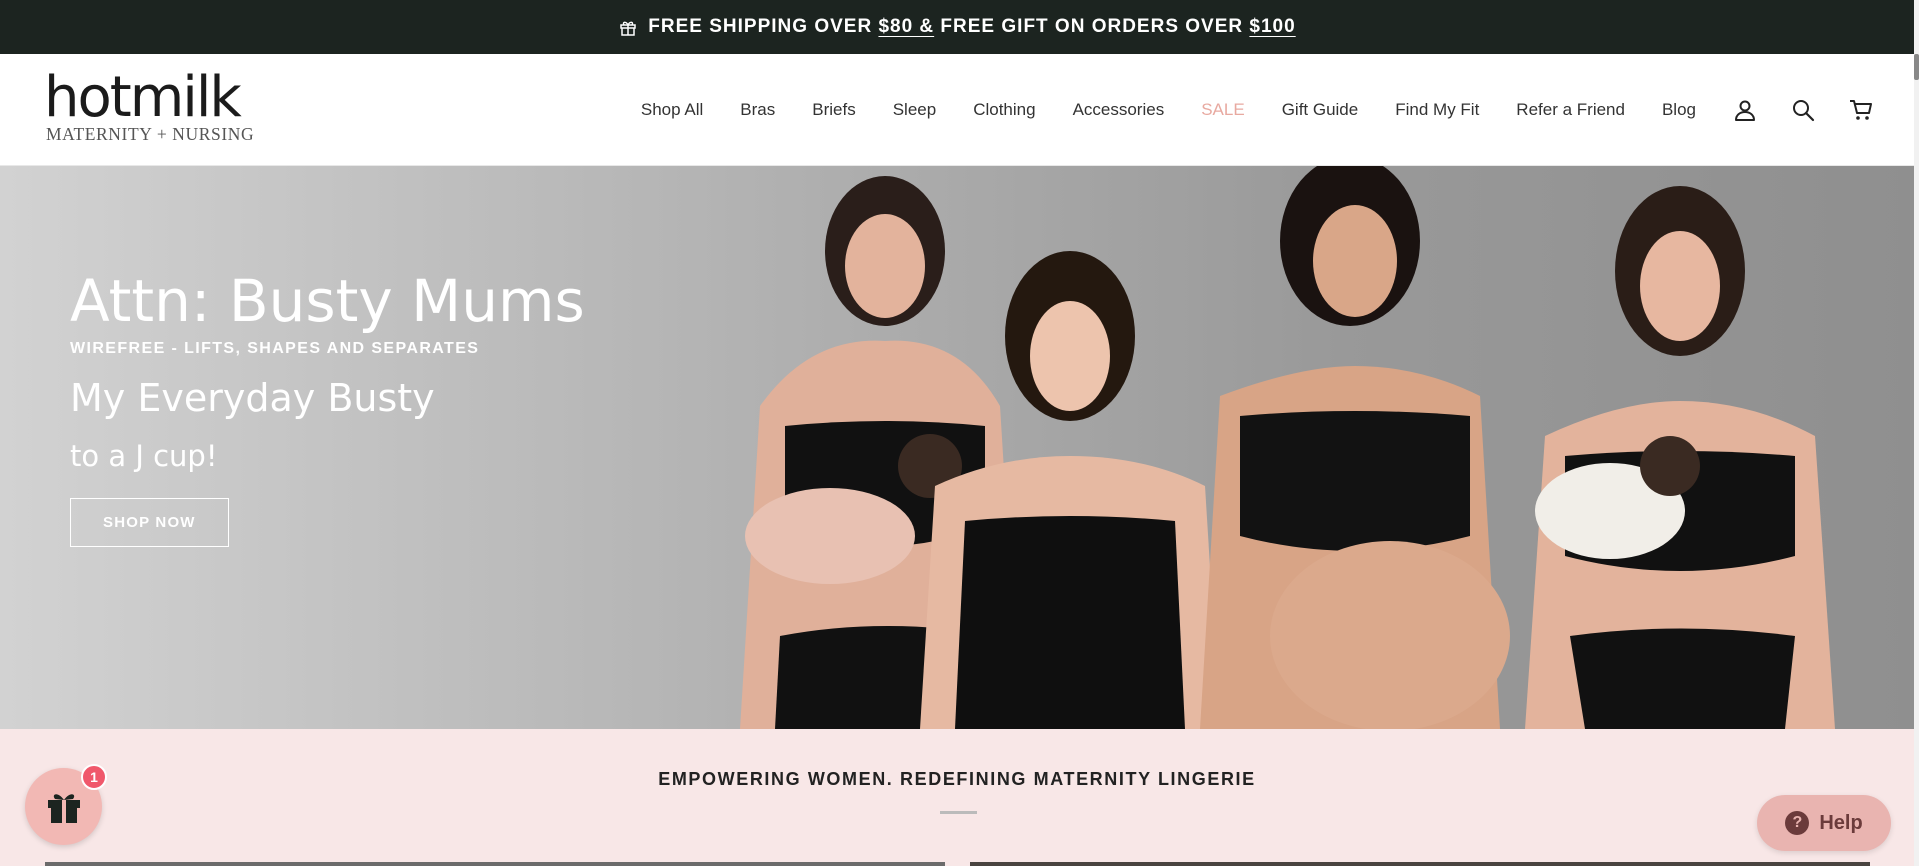 This screenshot has height=866, width=1919. What do you see at coordinates (914, 110) in the screenshot?
I see `nav-sleep: Sleep` at bounding box center [914, 110].